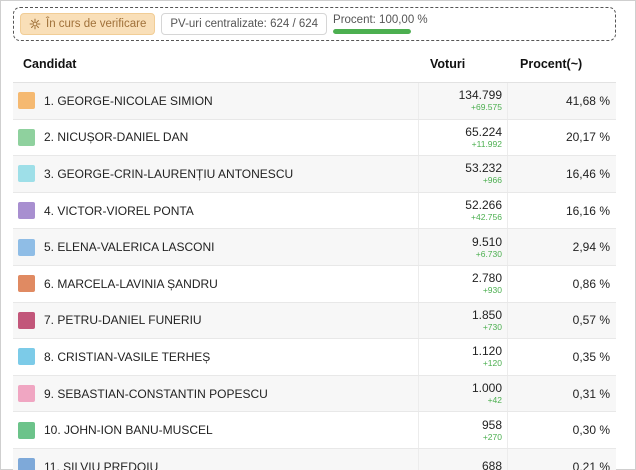  I want to click on table-row: 6. MARCELA-LAVINIA ȘANDRU 2.780 +930 0,86 %, so click(314, 284).